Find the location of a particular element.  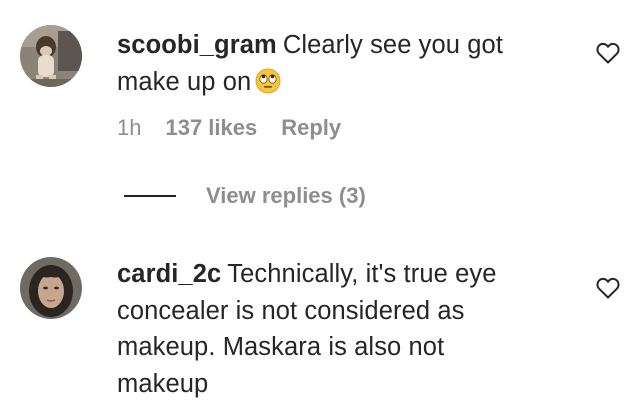

comment-text-line: Technically, it's true eye is located at coordinates (362, 274).